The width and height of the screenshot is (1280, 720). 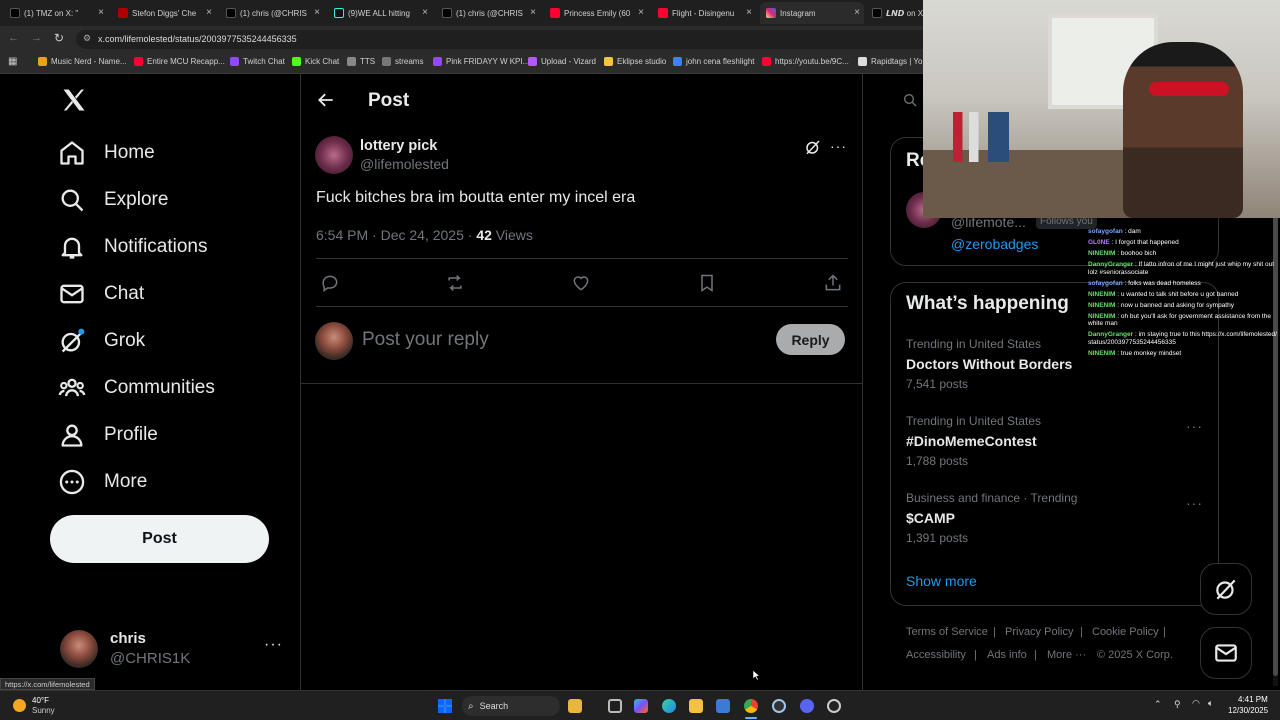 I want to click on discord-icon, so click(x=807, y=706).